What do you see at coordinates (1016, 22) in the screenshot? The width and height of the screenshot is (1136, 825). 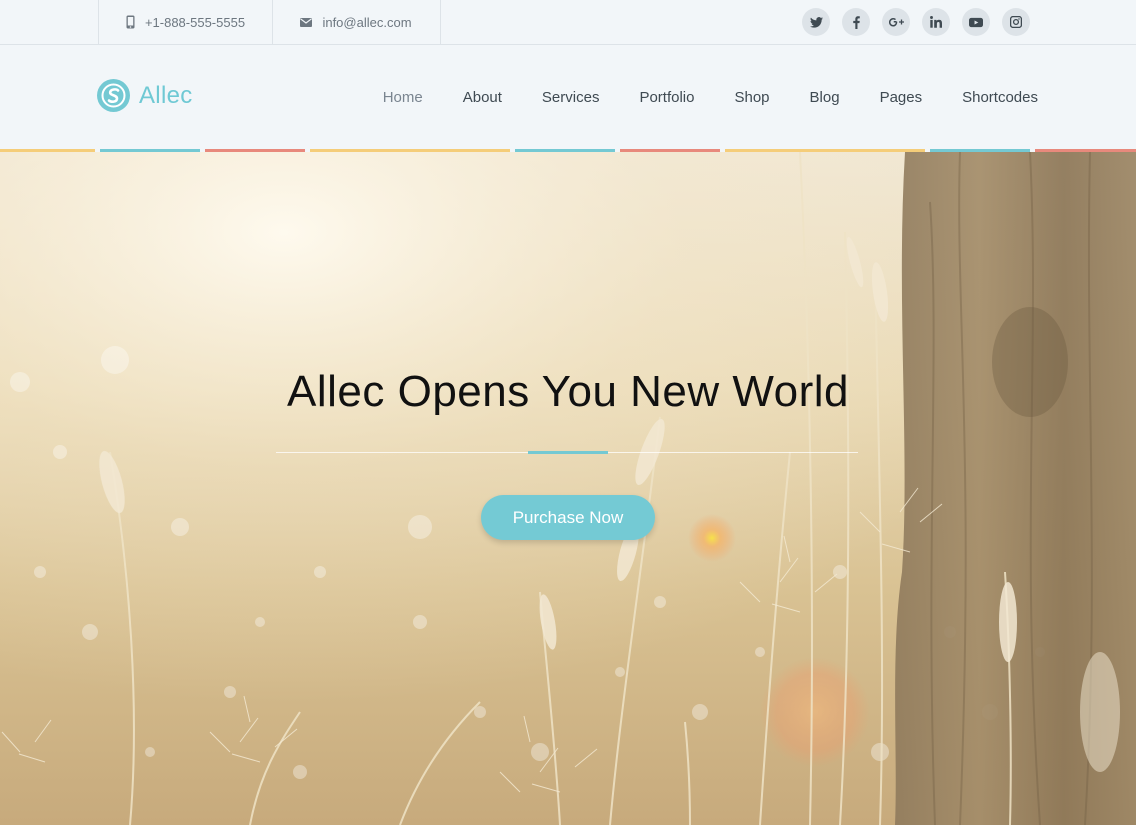 I see `instagram-icon` at bounding box center [1016, 22].